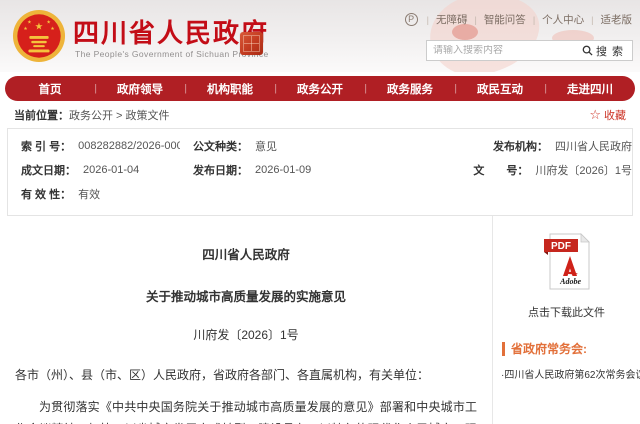  I want to click on meta-field: 索 引 号： 008282882/2026-00028, so click(94, 146).